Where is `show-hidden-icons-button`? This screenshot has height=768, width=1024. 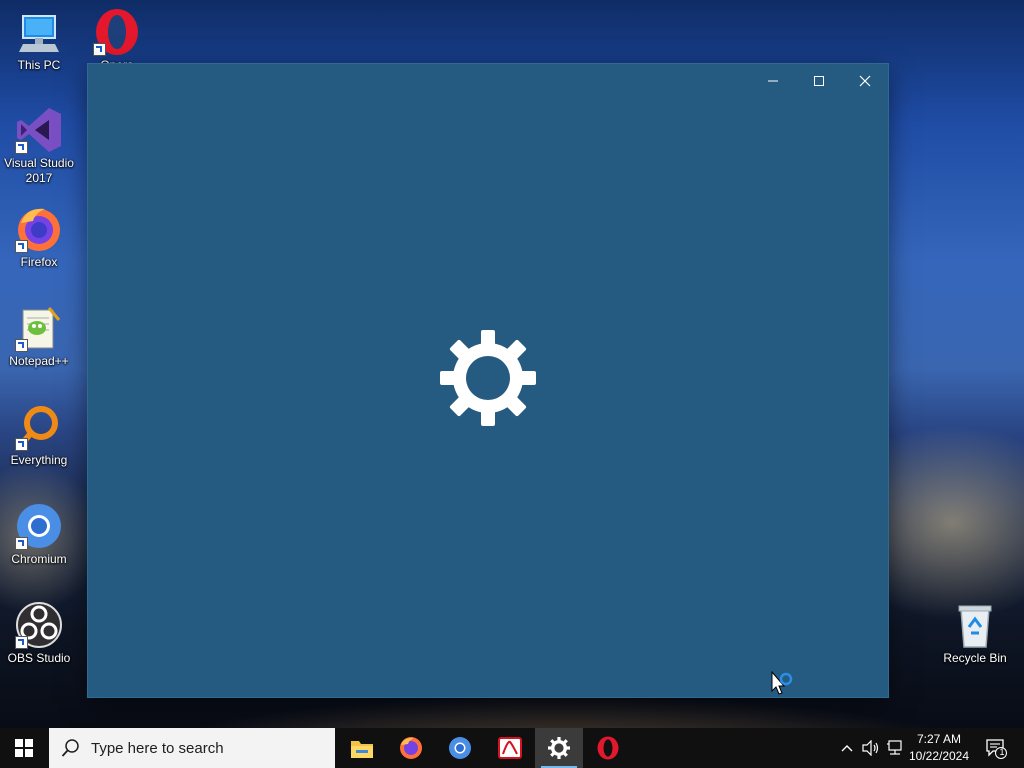 show-hidden-icons-button is located at coordinates (847, 748).